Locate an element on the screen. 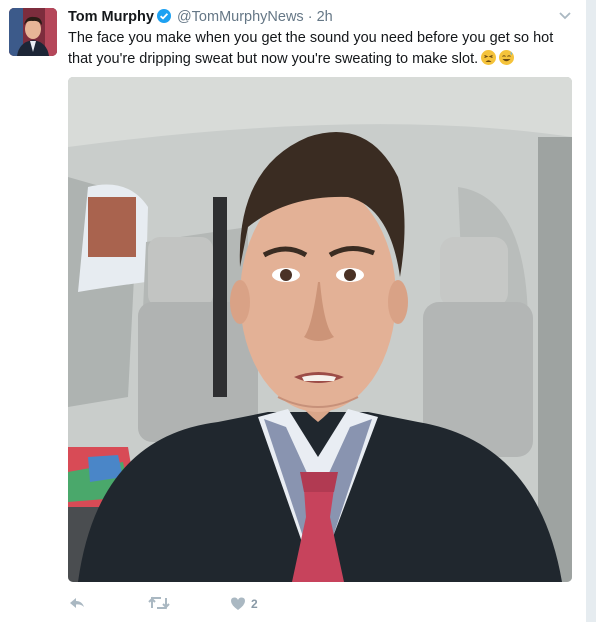 The height and width of the screenshot is (622, 596). grinning-sweat-face-emoji-icon is located at coordinates (507, 57).